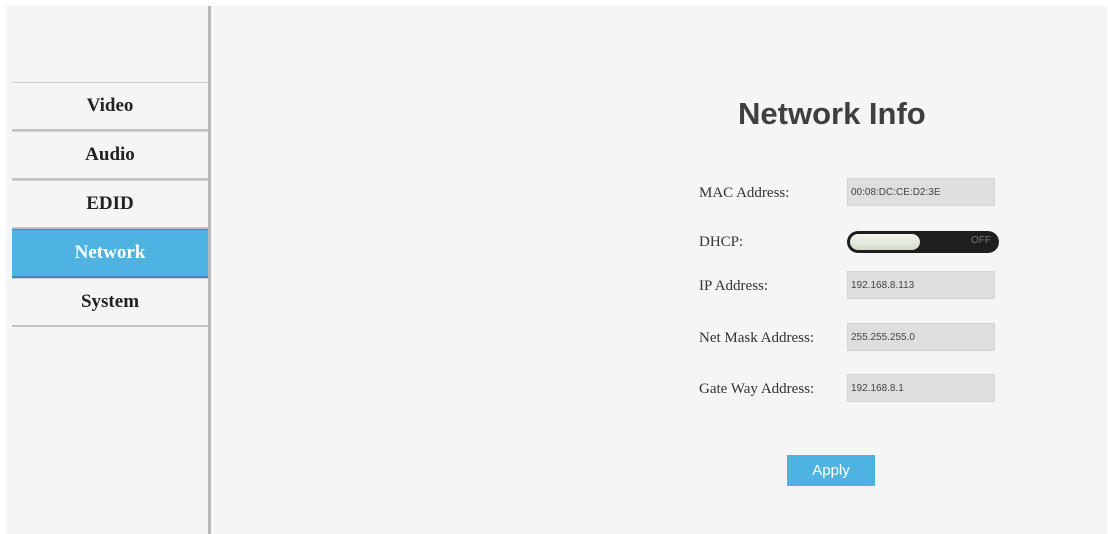 The width and height of the screenshot is (1108, 534). I want to click on sidebar-item-video: Video, so click(110, 106).